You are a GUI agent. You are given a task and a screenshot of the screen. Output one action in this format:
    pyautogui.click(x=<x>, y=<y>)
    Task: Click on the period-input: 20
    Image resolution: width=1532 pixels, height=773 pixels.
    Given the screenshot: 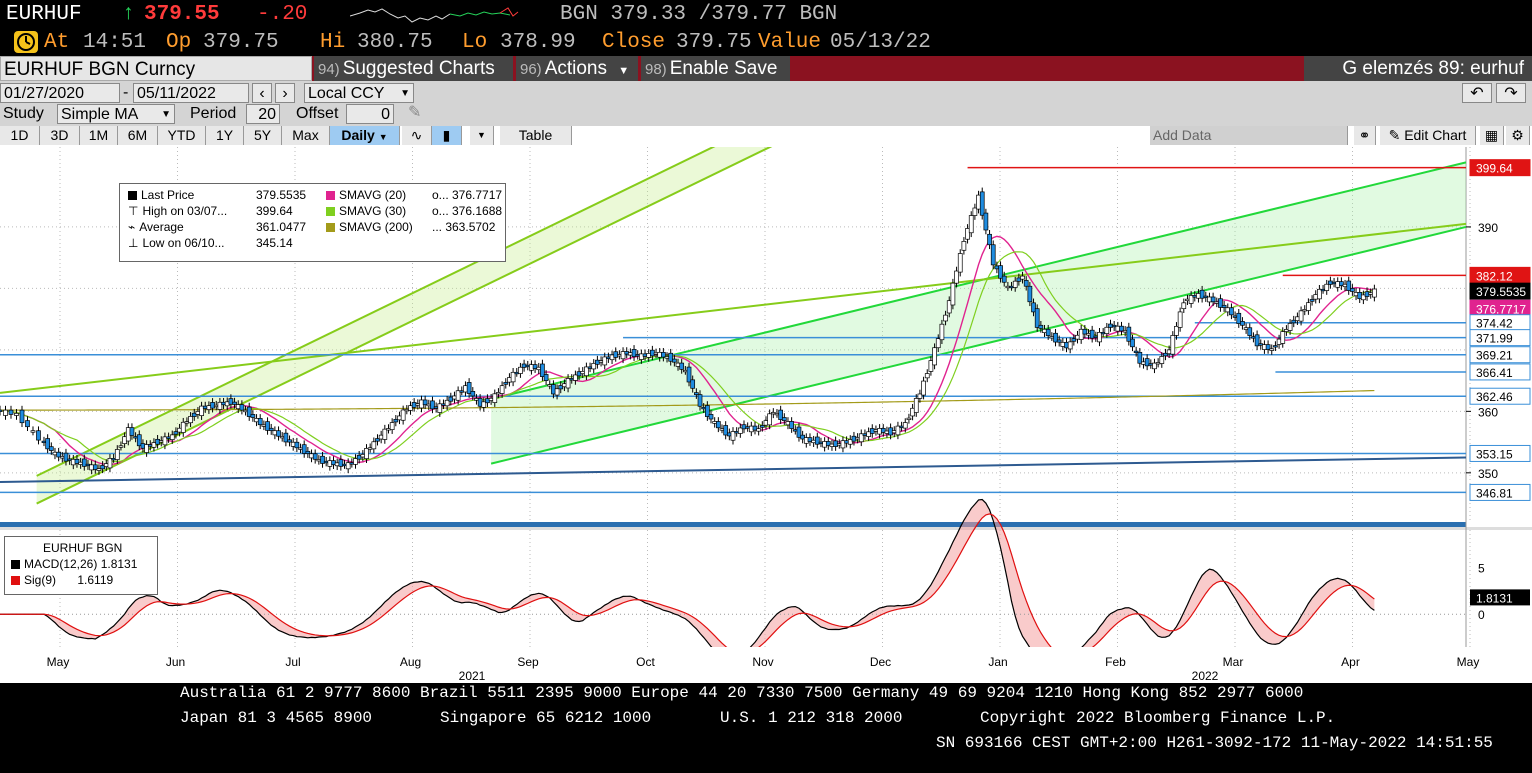 What is the action you would take?
    pyautogui.click(x=263, y=114)
    